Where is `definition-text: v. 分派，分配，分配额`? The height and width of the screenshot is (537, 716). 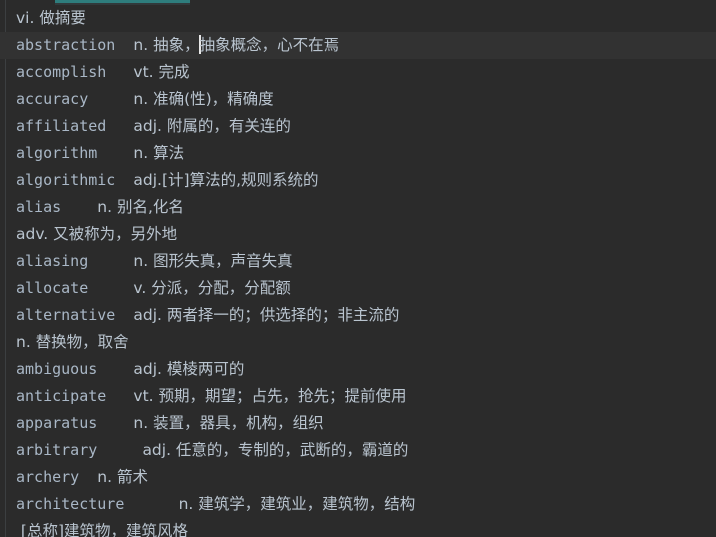 definition-text: v. 分派，分配，分配额 is located at coordinates (212, 288).